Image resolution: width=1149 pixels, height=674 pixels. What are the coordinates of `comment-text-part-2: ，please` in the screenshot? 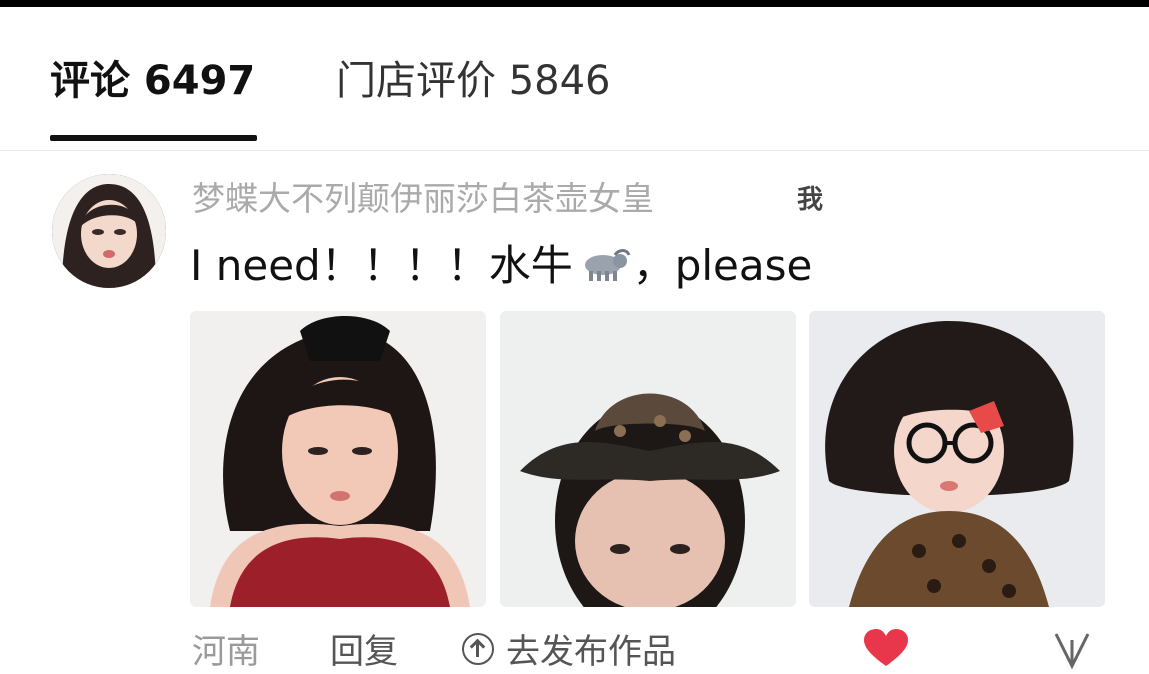 It's located at (722, 265).